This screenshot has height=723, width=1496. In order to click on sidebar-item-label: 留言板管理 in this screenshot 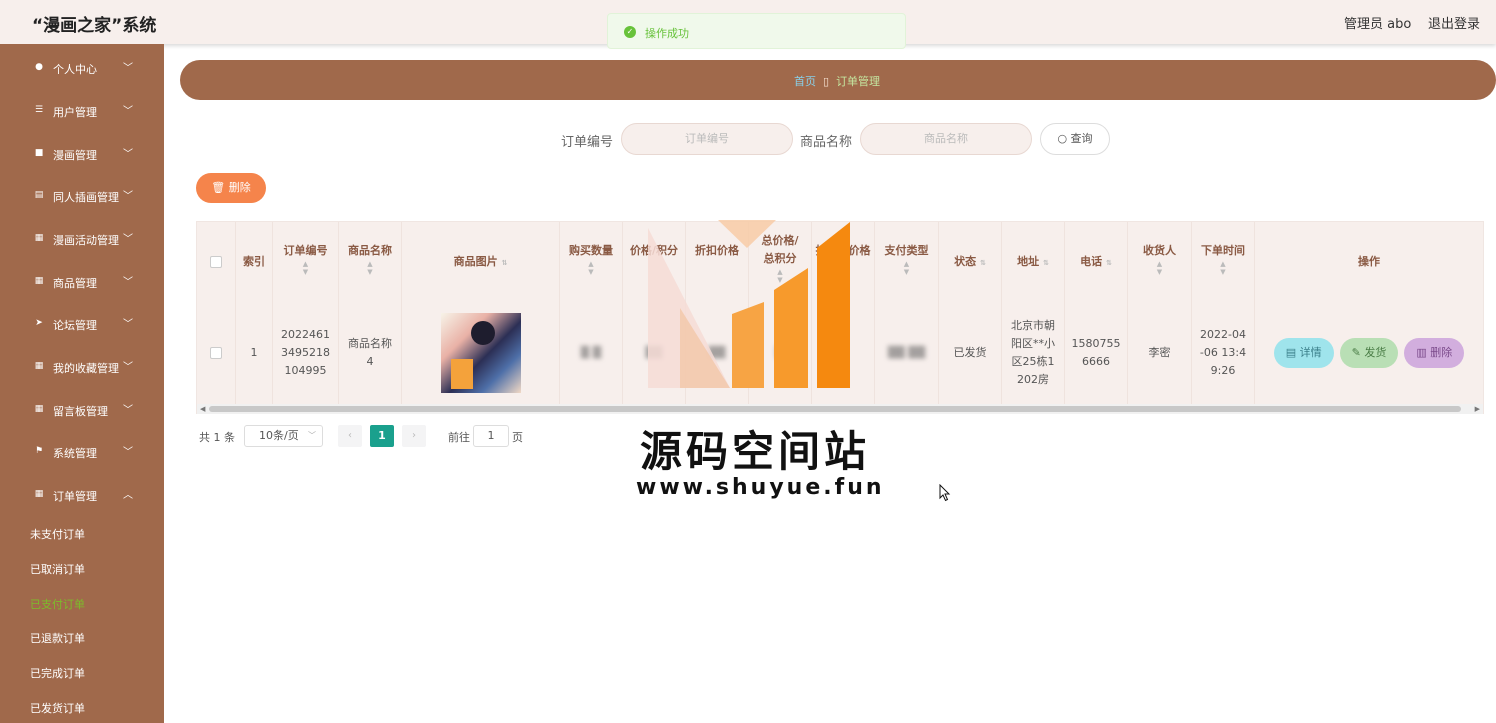, I will do `click(80, 411)`.